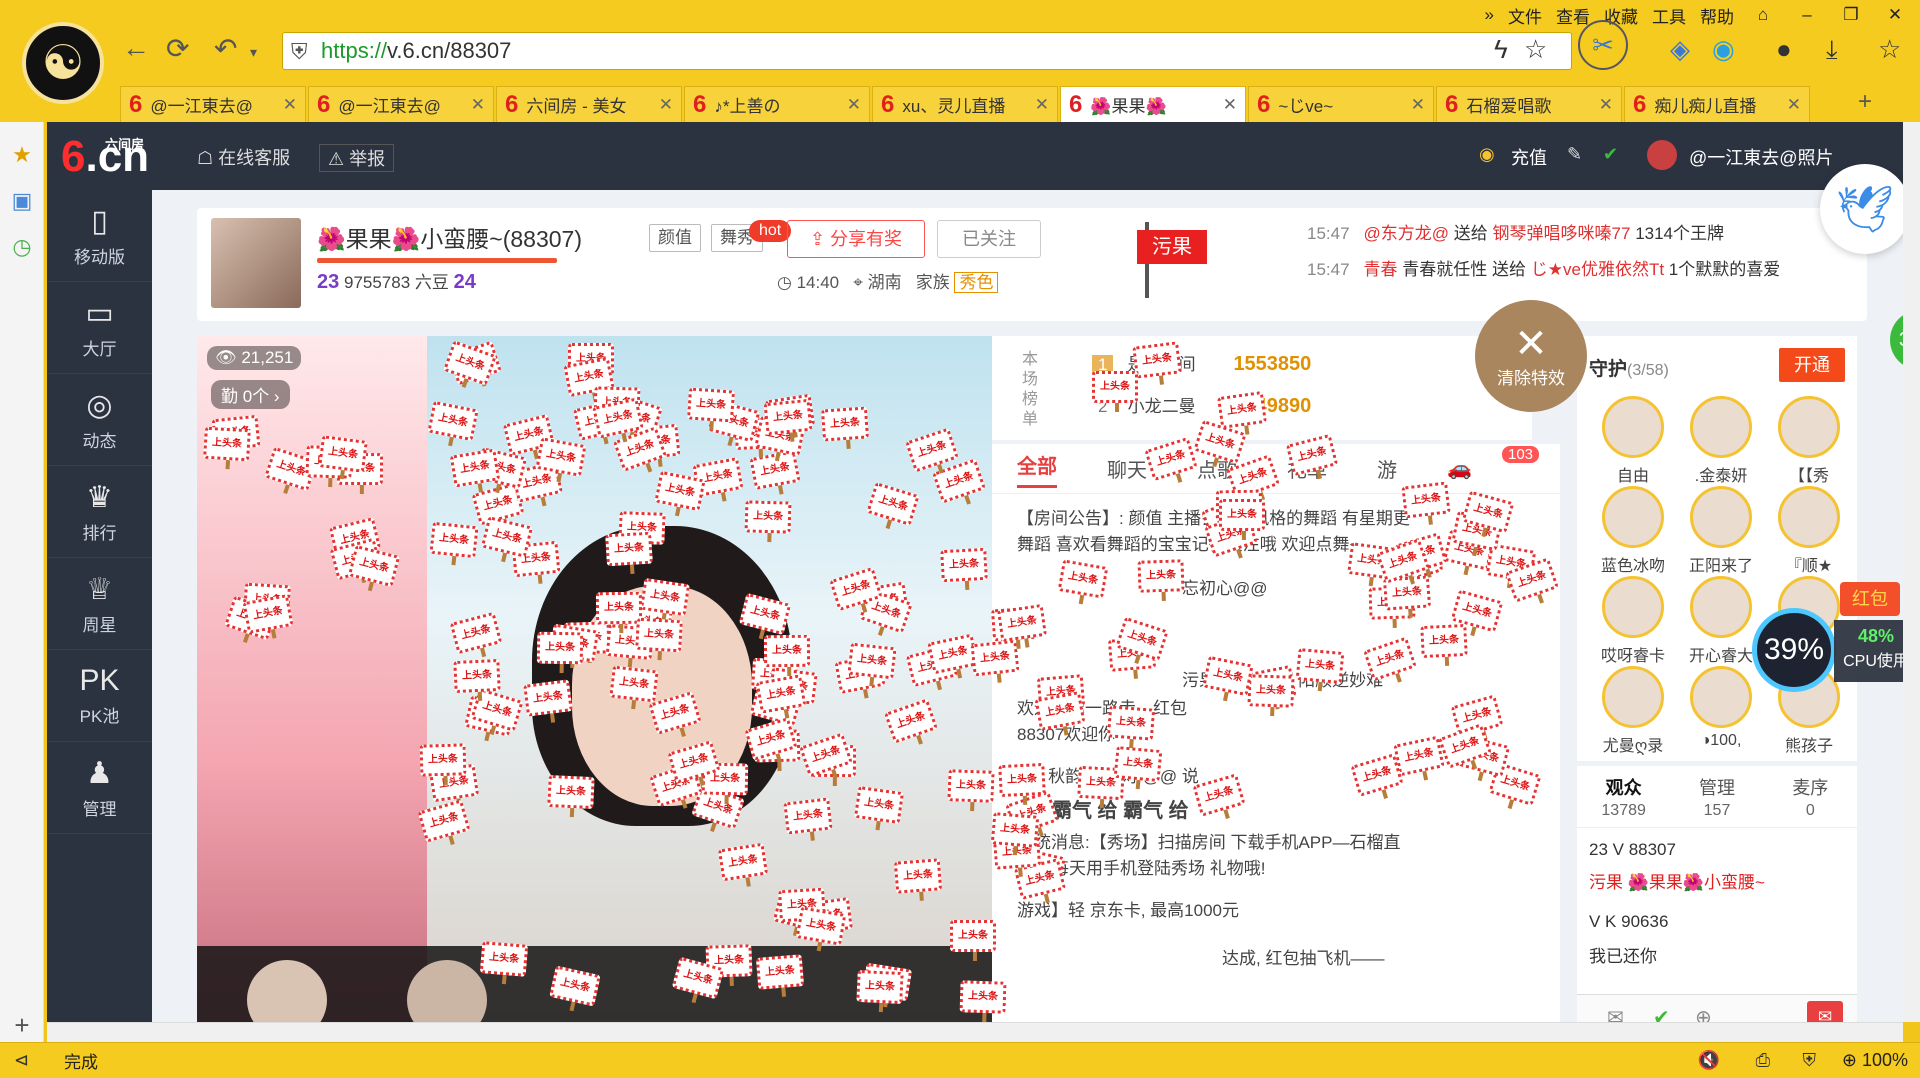 This screenshot has height=1078, width=1920. I want to click on tab-songs: 点歌, so click(1217, 468).